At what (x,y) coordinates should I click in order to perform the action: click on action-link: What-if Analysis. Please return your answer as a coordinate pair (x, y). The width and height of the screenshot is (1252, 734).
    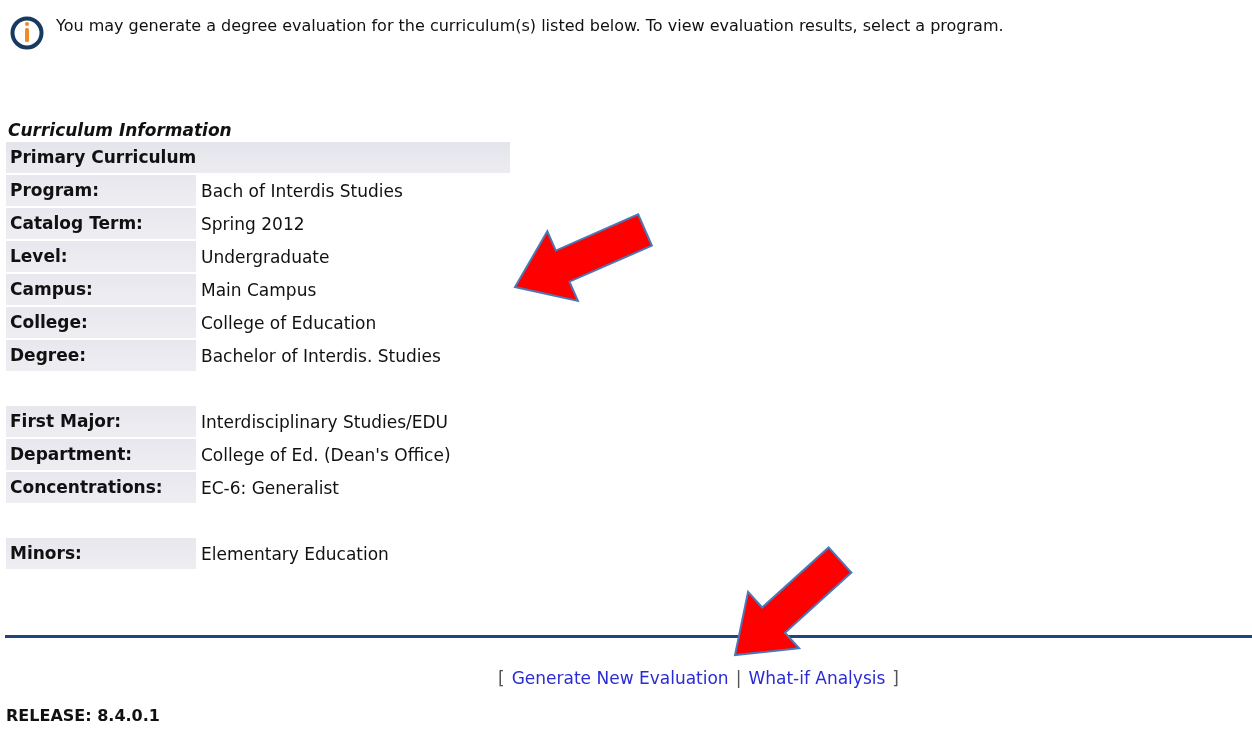
    Looking at the image, I should click on (817, 678).